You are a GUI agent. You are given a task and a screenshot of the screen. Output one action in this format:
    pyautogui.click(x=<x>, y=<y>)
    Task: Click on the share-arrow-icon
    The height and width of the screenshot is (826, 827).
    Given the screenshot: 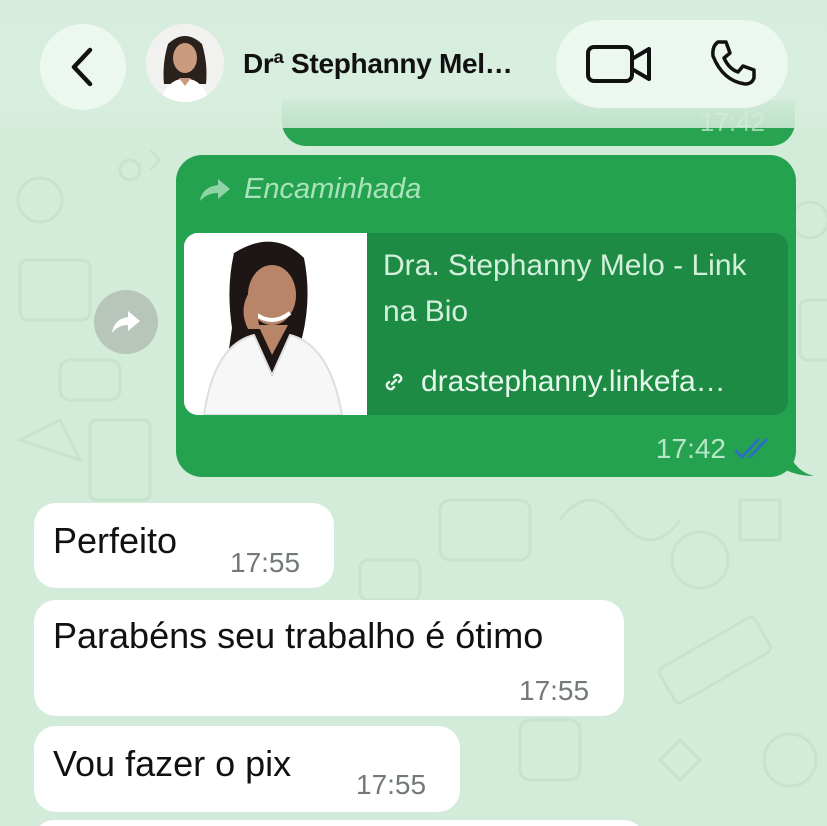 What is the action you would take?
    pyautogui.click(x=126, y=322)
    